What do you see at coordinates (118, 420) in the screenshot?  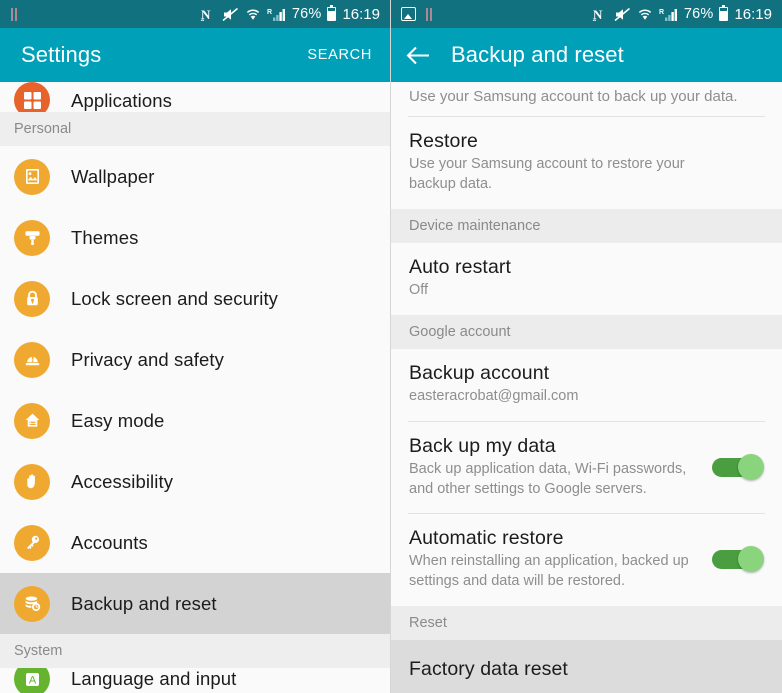 I see `sidebar-item-label: Easy mode` at bounding box center [118, 420].